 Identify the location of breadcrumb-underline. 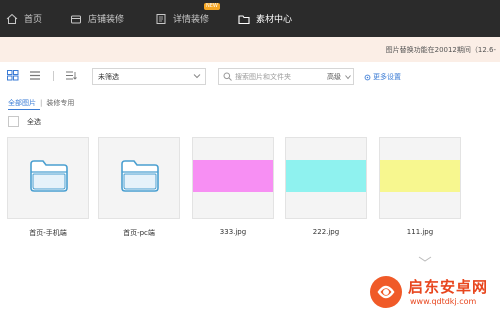
(24, 109).